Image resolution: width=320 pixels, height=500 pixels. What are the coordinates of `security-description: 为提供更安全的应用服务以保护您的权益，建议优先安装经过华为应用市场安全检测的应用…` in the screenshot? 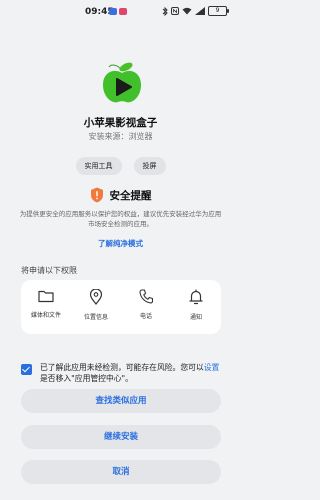 It's located at (120, 219).